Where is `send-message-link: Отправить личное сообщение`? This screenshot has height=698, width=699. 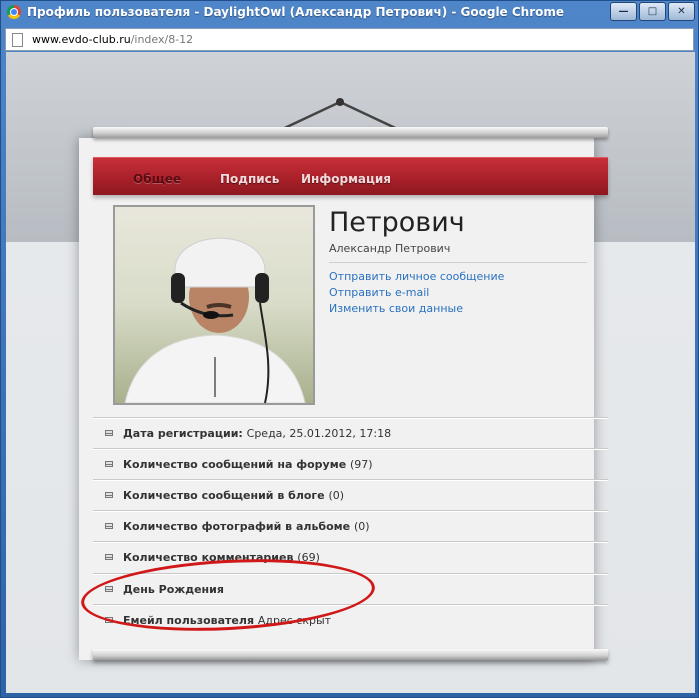 send-message-link: Отправить личное сообщение is located at coordinates (416, 276).